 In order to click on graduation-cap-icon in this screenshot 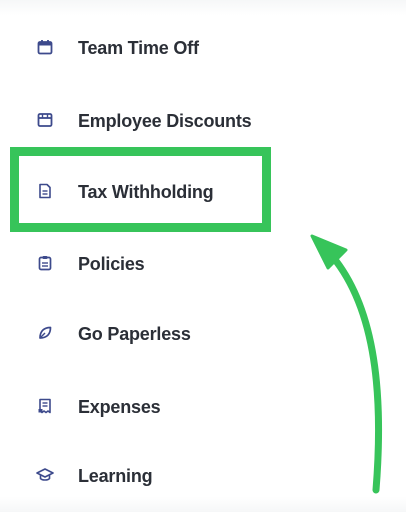, I will do `click(45, 475)`.